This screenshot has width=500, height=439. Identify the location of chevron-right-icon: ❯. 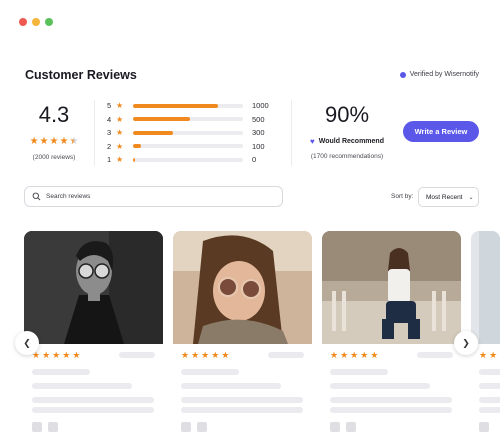
(466, 342).